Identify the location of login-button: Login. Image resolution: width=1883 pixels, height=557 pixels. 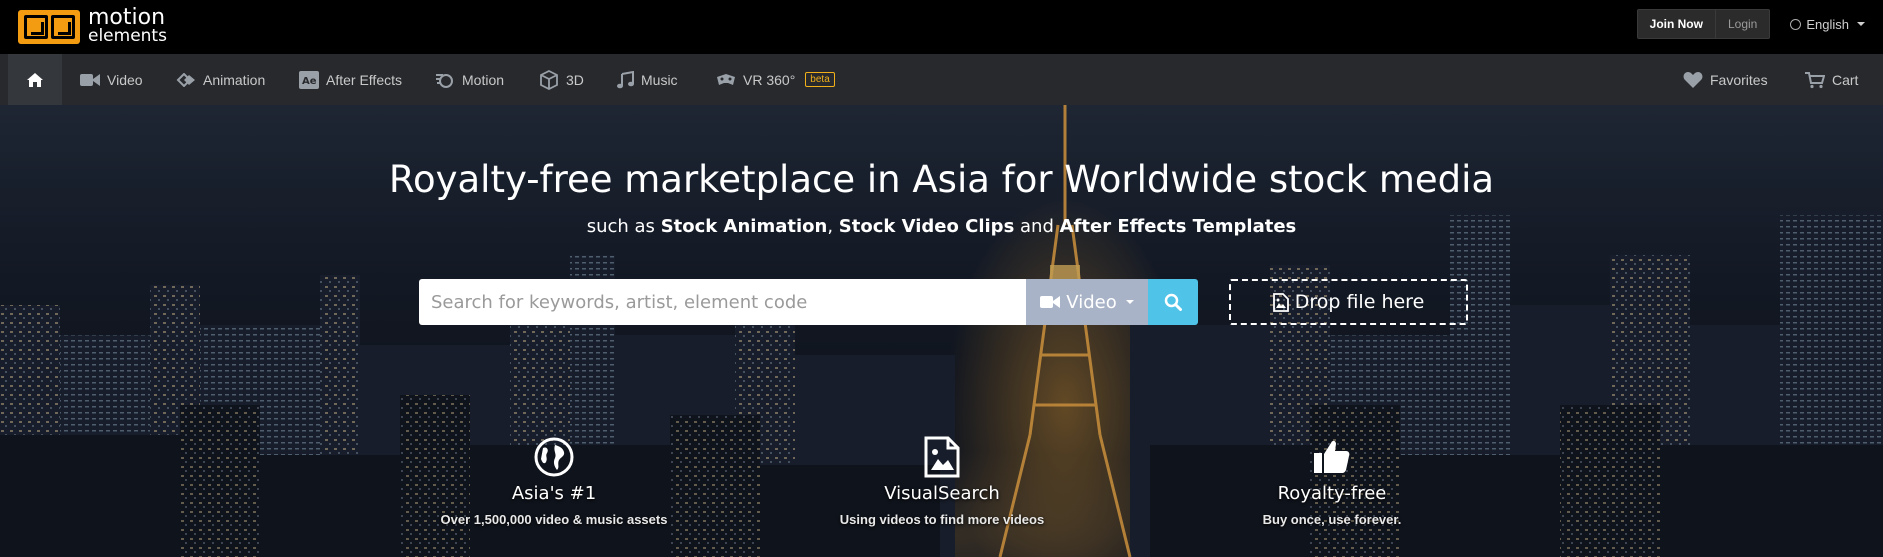
(1743, 24).